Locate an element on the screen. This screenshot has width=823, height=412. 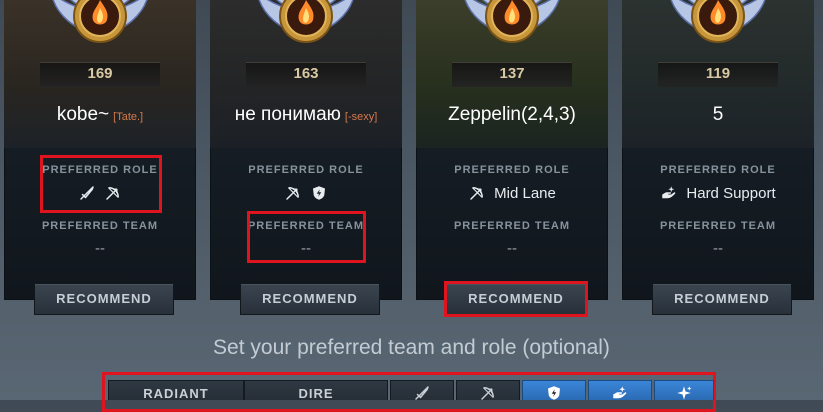
role-option-hand is located at coordinates (620, 390).